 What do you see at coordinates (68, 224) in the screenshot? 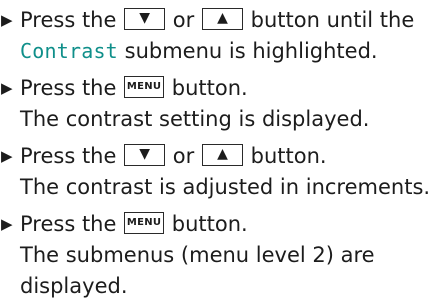
I see `step-4-text-a: Press the` at bounding box center [68, 224].